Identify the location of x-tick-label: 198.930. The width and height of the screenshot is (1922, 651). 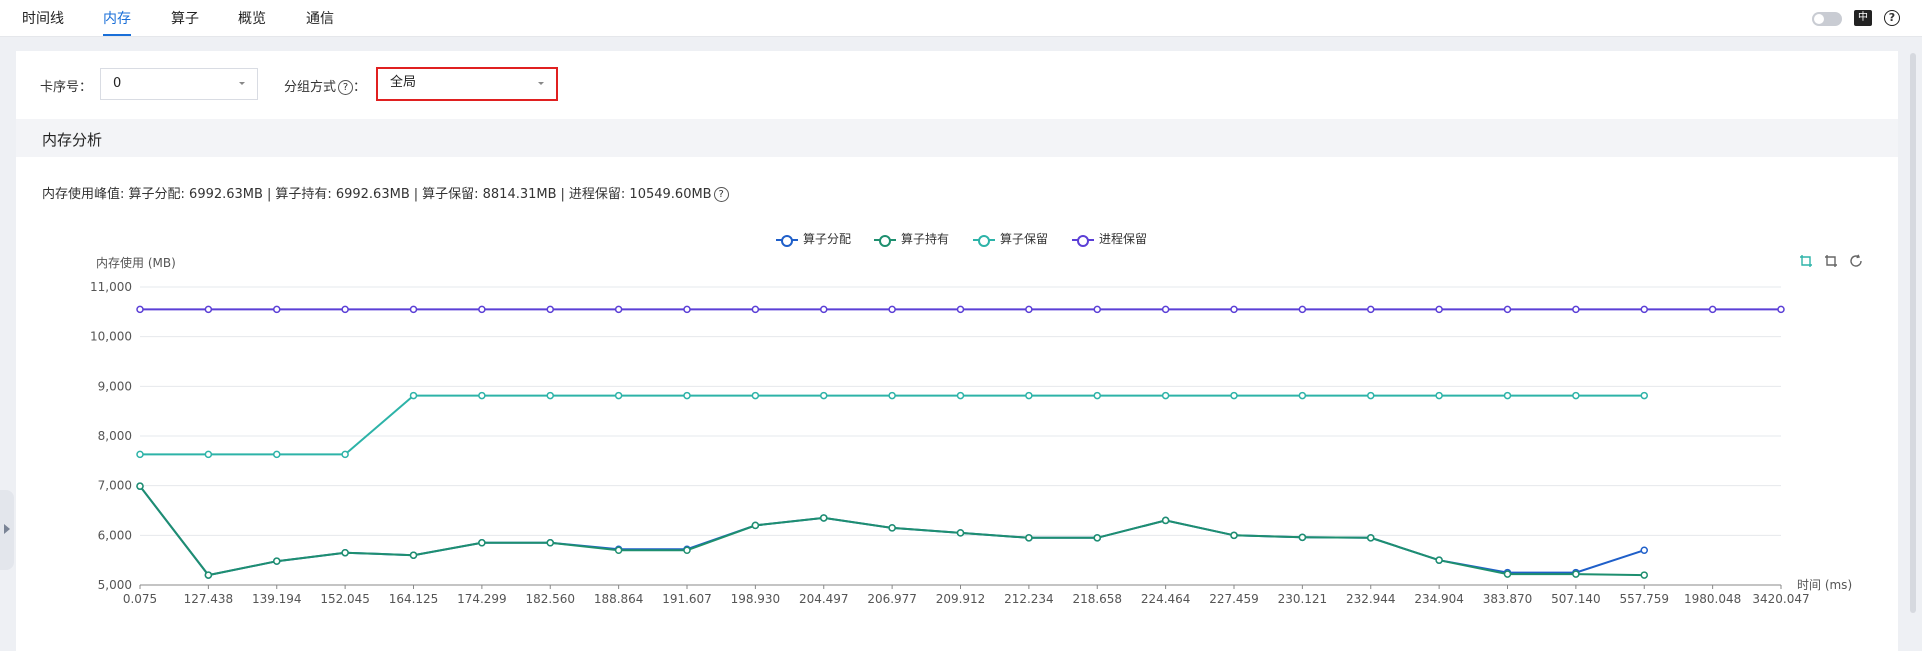
(756, 599).